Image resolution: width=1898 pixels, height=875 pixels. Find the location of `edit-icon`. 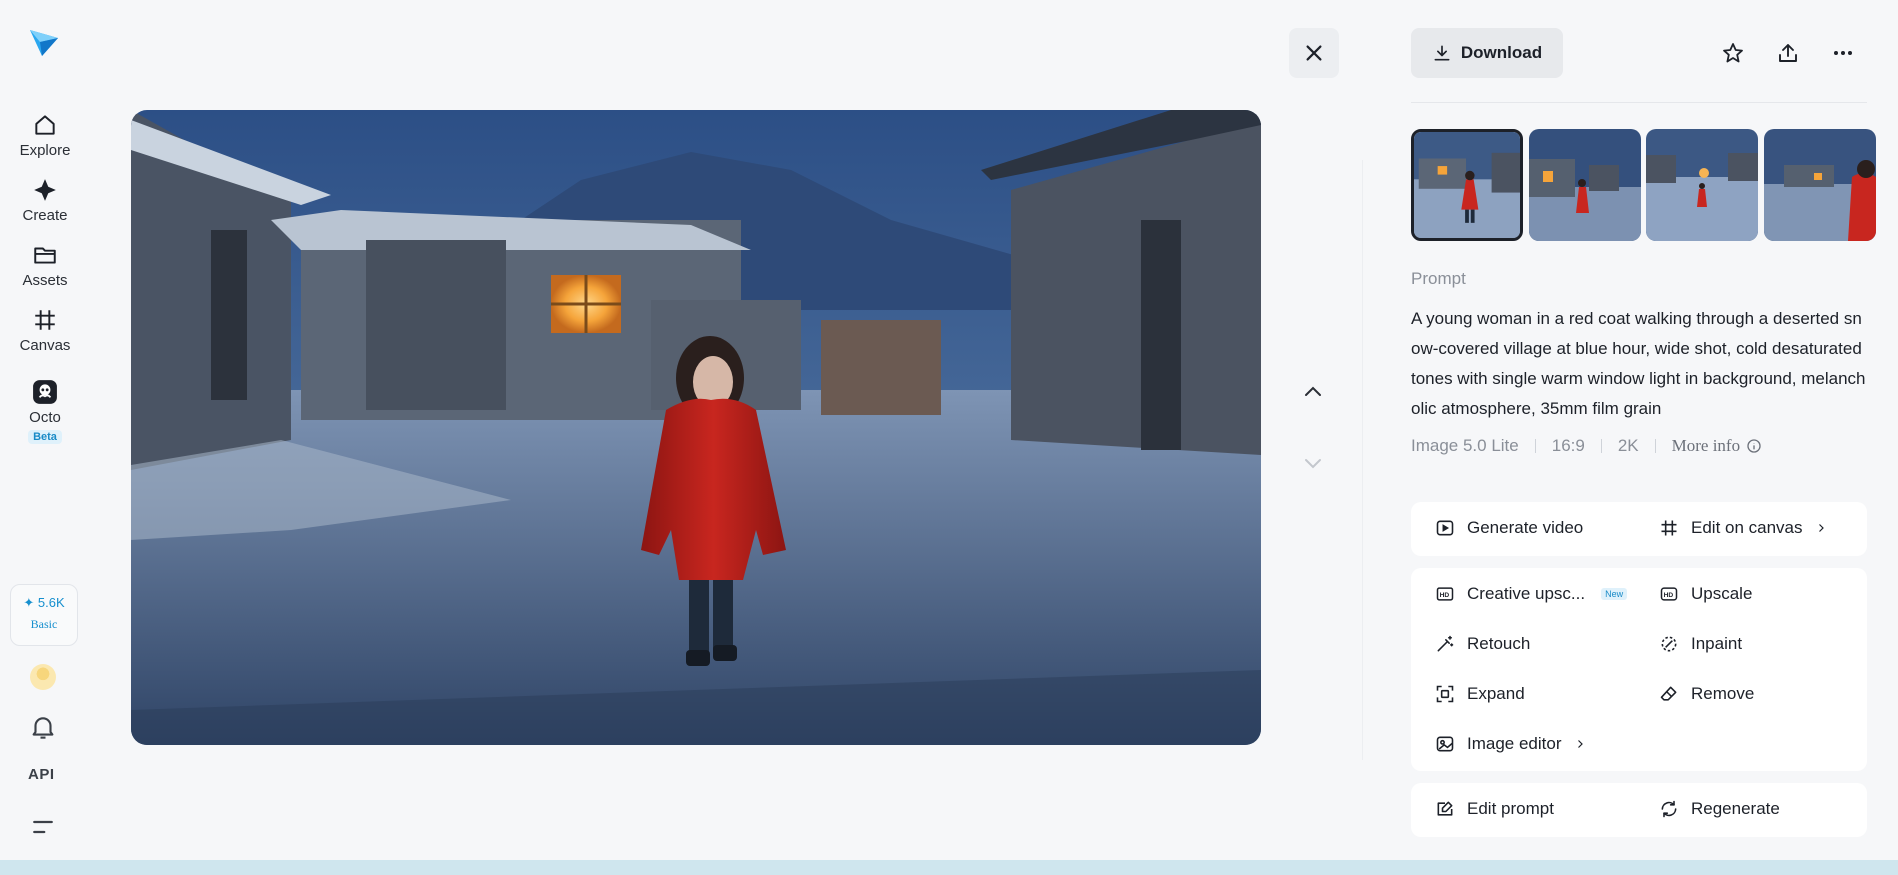

edit-icon is located at coordinates (1445, 808).